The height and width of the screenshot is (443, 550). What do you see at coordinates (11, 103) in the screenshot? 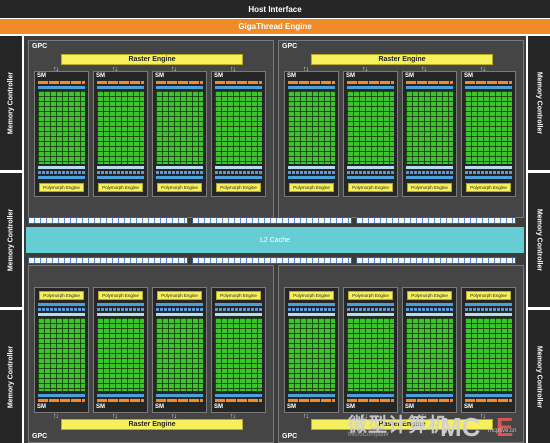
I see `memory-controller-left-1: Memory Controller` at bounding box center [11, 103].